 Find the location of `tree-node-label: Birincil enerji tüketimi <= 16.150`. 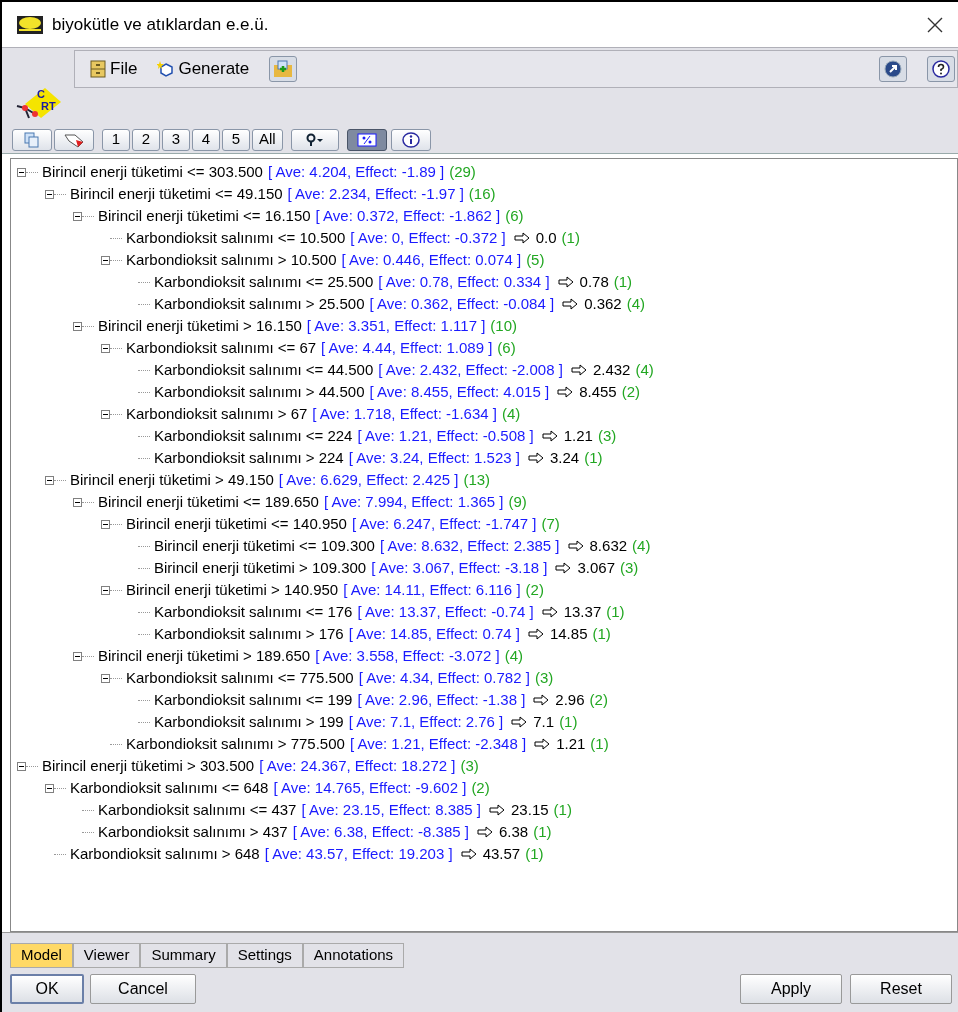

tree-node-label: Birincil enerji tüketimi <= 16.150 is located at coordinates (204, 216).